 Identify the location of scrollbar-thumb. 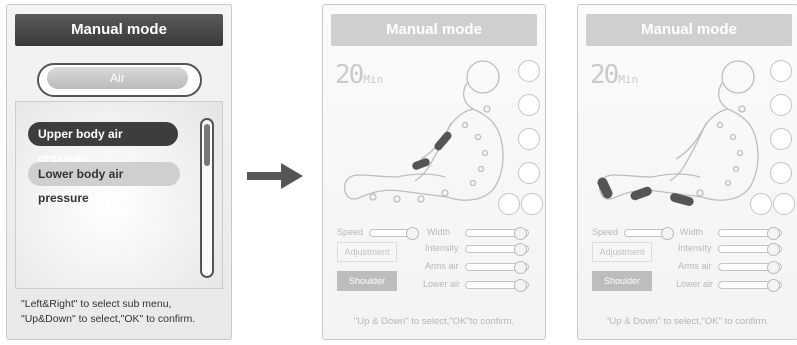
(207, 145).